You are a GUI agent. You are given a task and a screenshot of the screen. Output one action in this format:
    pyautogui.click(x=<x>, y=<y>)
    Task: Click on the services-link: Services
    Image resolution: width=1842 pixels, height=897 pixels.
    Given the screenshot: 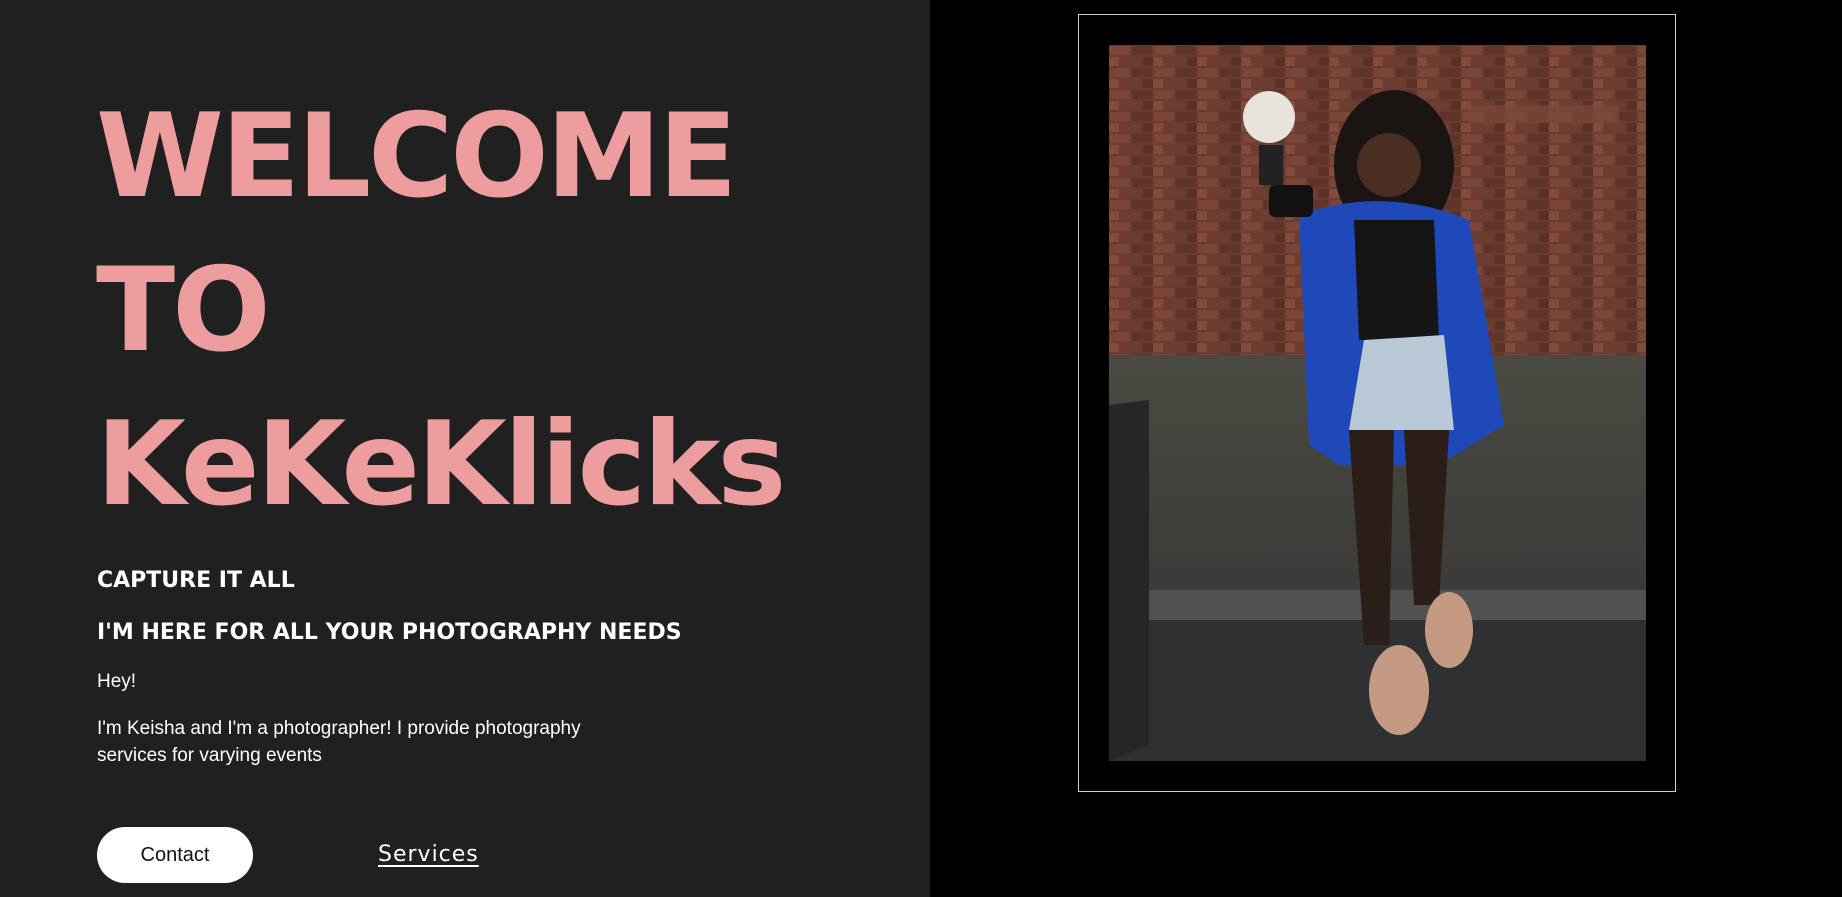 What is the action you would take?
    pyautogui.click(x=428, y=854)
    